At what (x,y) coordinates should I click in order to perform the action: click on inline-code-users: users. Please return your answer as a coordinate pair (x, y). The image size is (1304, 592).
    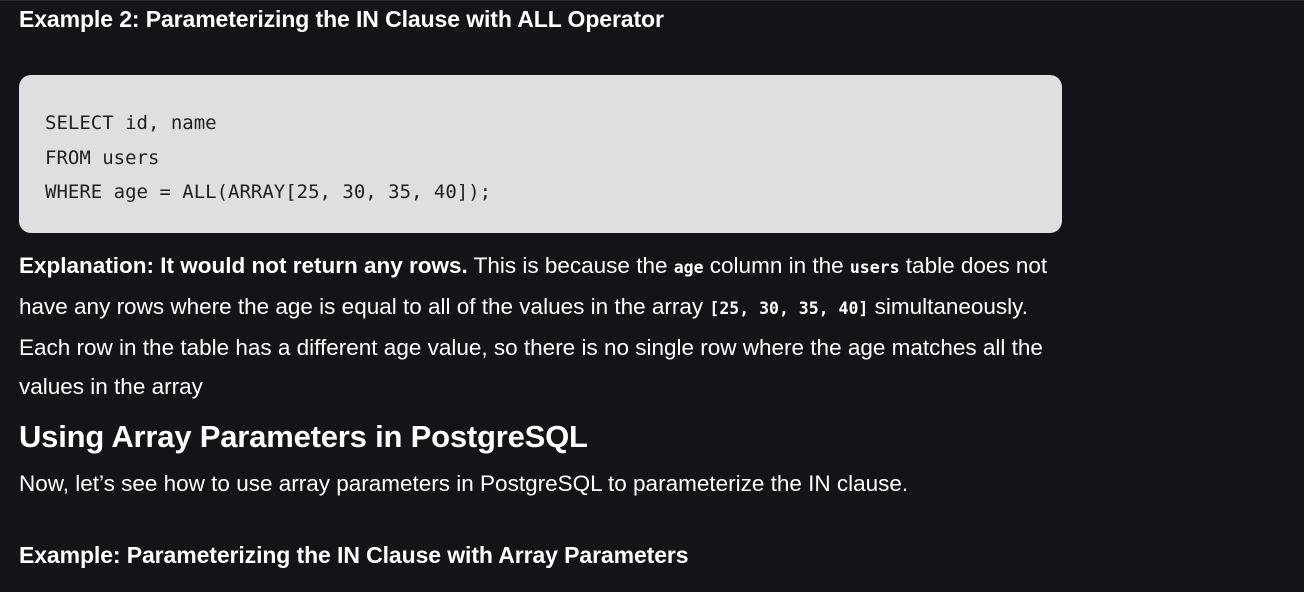
    Looking at the image, I should click on (874, 267).